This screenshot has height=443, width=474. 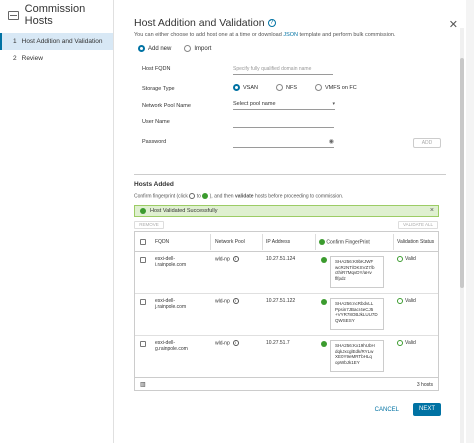 I want to click on row-fqdn: esxi-dell- g.rainpole.com, so click(x=171, y=346).